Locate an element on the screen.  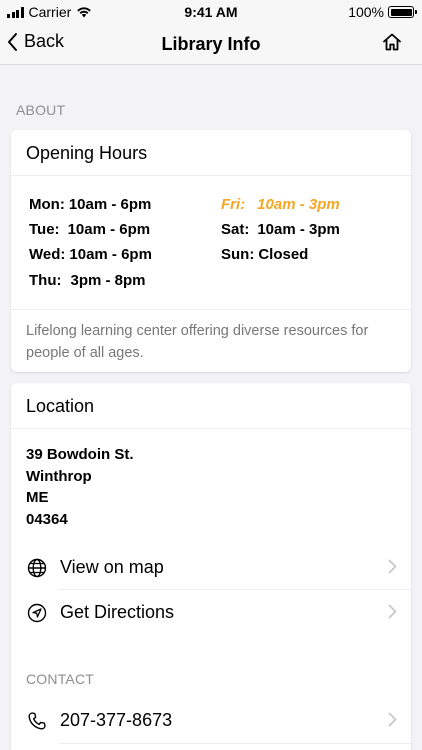
battery-percent: 100% is located at coordinates (366, 12).